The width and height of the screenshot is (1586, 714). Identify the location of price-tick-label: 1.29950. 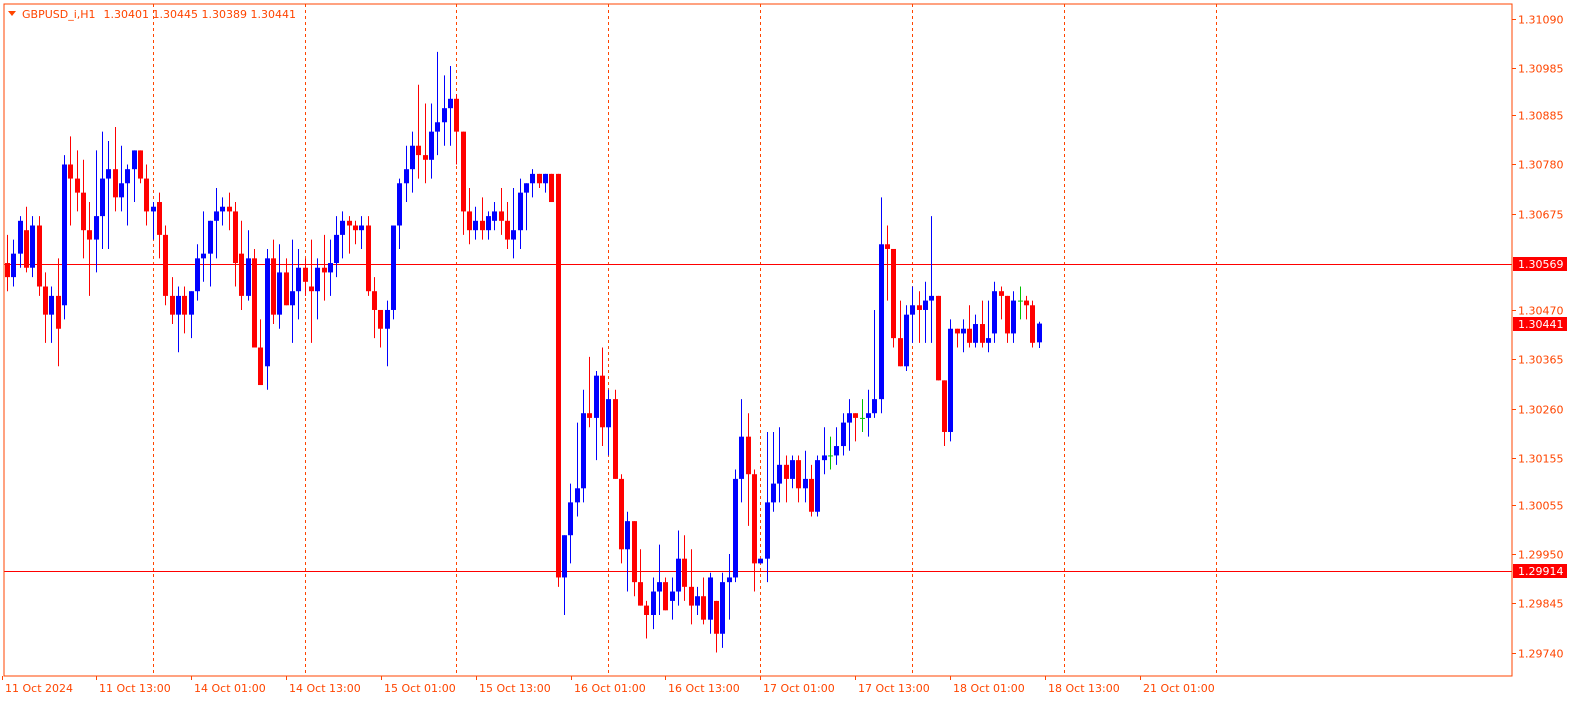
(1541, 555).